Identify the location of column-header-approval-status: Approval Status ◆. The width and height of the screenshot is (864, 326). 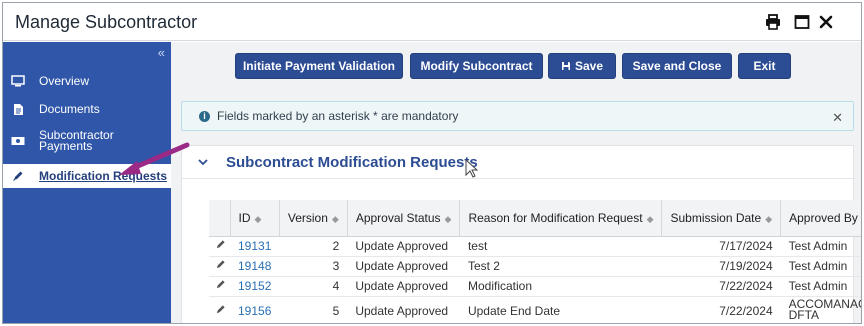
(404, 218).